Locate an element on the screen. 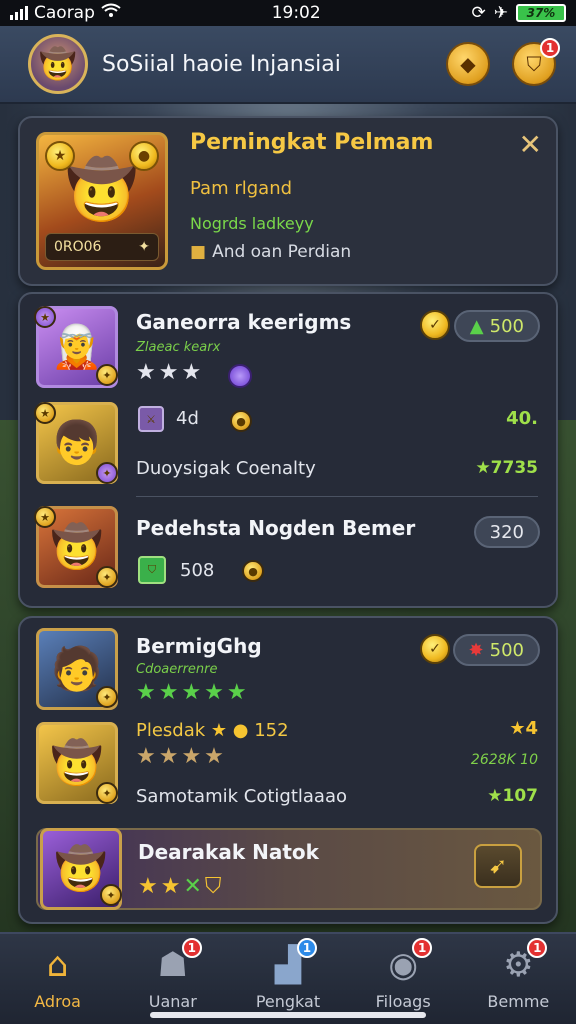 The width and height of the screenshot is (576, 1024). player-portrait: 🤠 is located at coordinates (102, 189).